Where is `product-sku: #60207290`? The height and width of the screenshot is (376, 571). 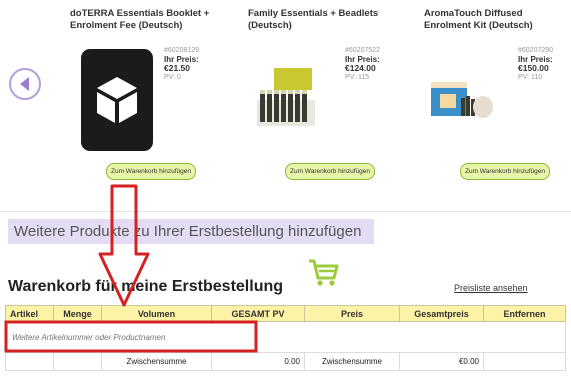
product-sku: #60207290 is located at coordinates (536, 50).